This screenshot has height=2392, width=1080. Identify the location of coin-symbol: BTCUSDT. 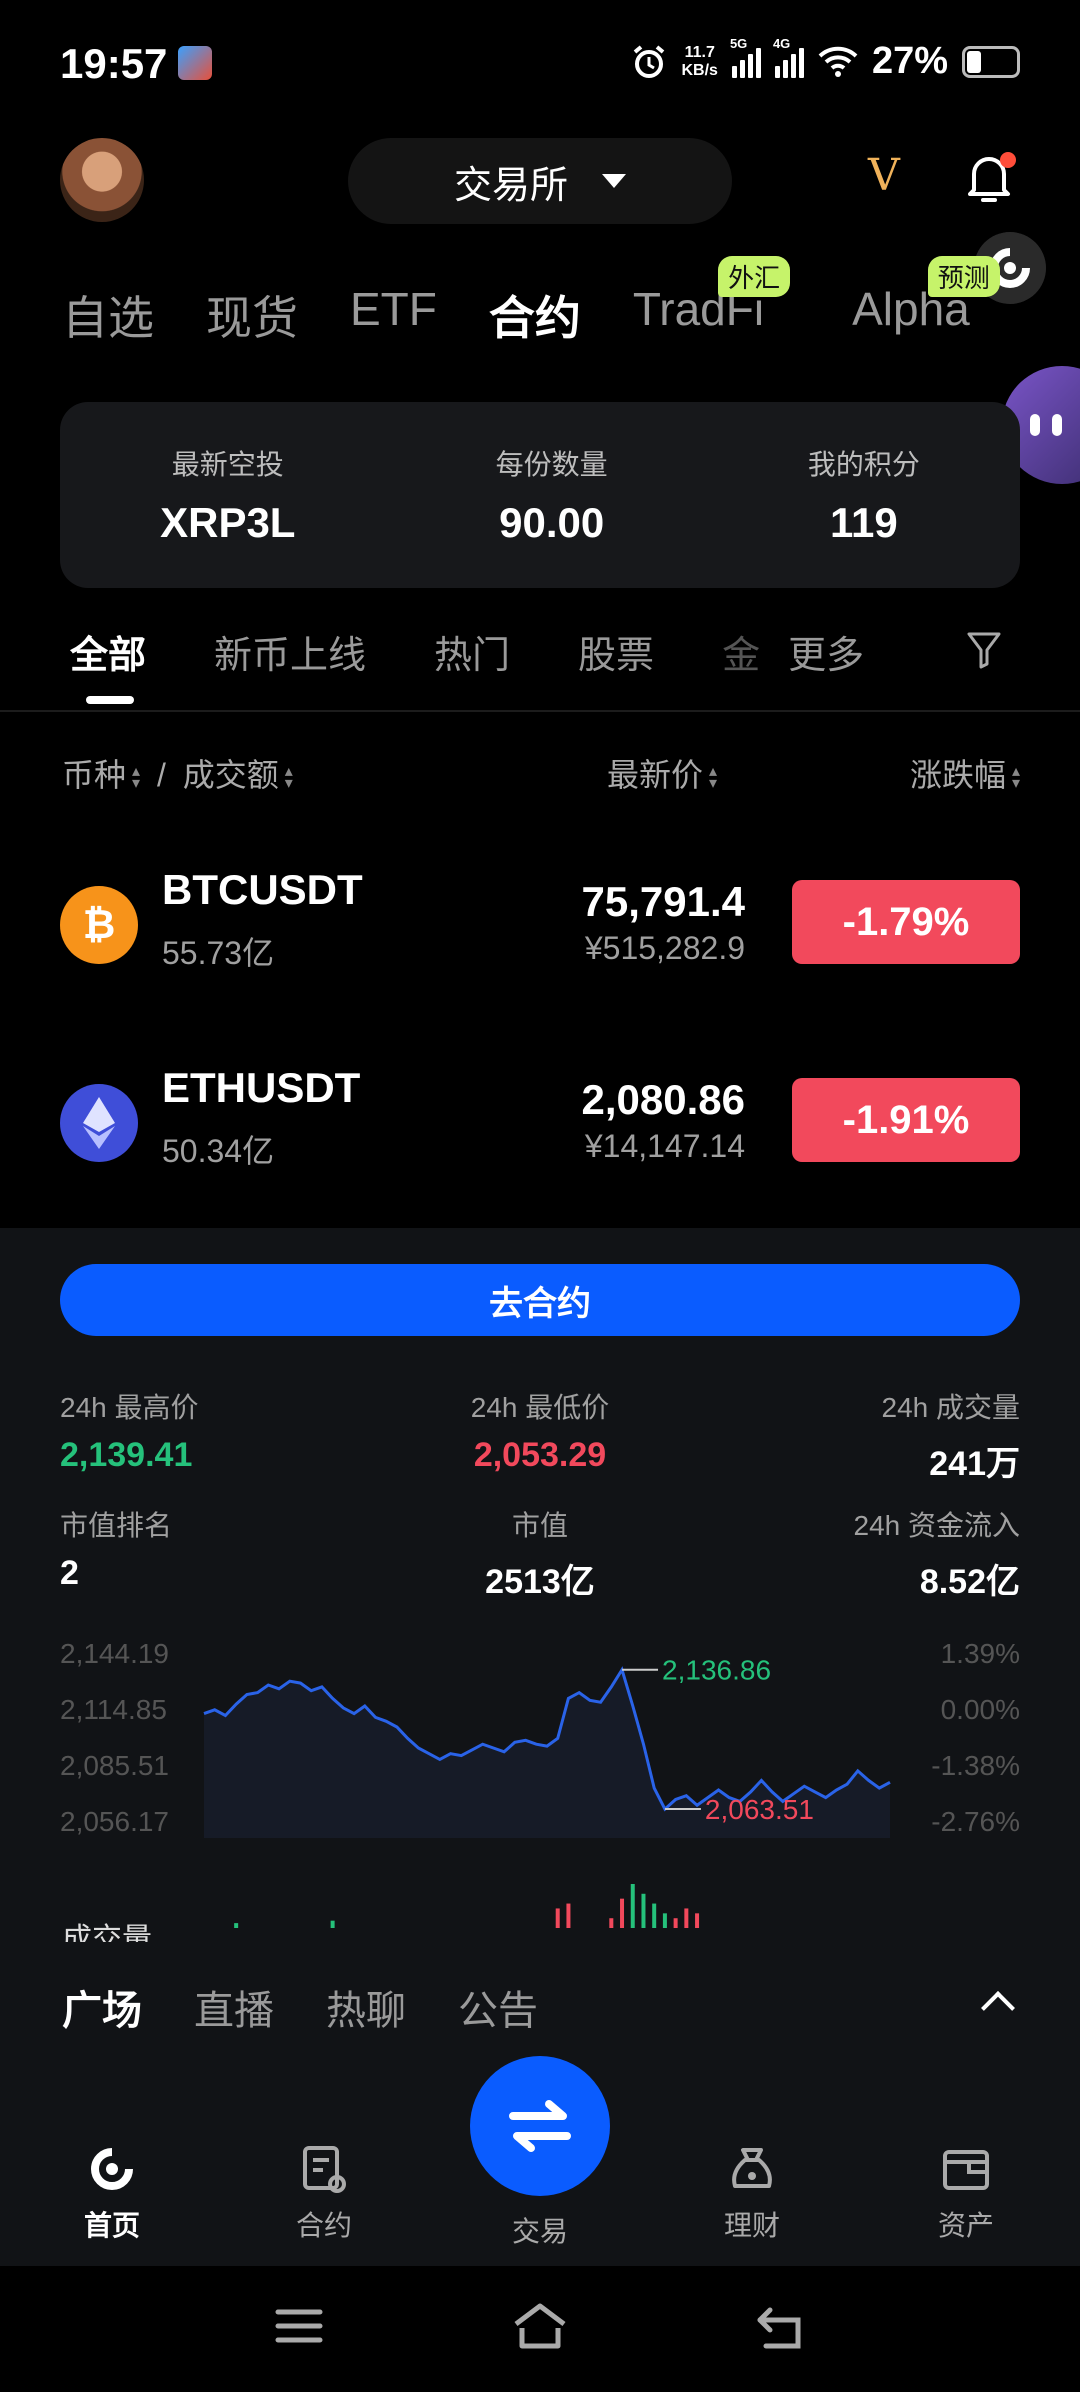
(262, 889).